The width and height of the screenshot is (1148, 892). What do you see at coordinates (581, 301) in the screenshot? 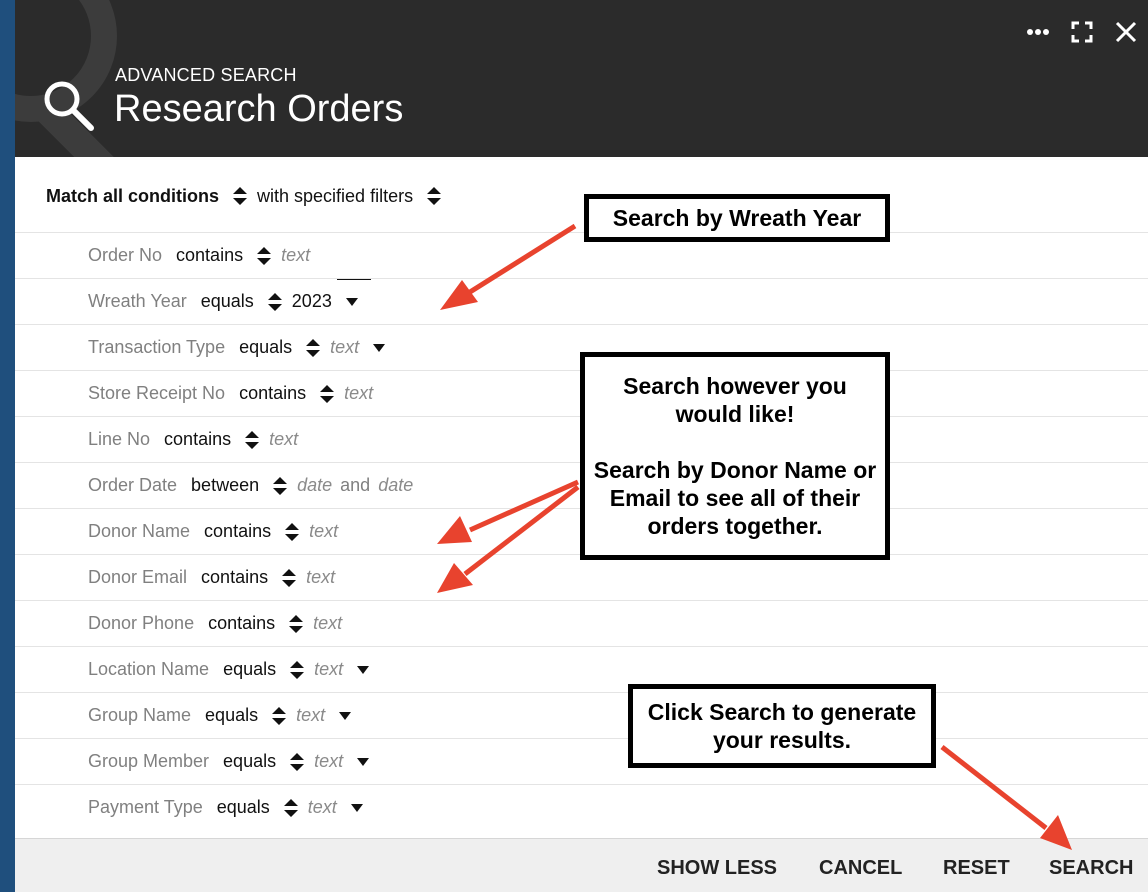
I see `filter-row: Wreath Year equals 2023` at bounding box center [581, 301].